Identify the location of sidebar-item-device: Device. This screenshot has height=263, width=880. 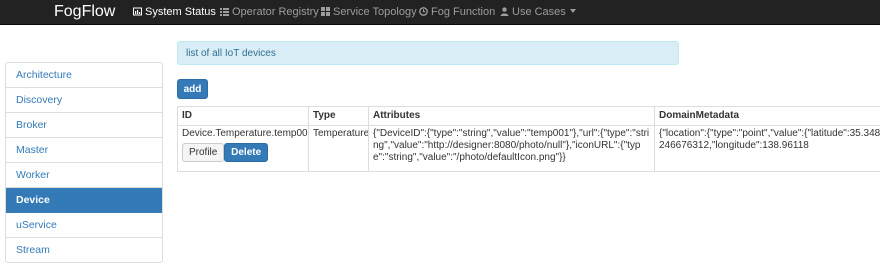
(84, 200).